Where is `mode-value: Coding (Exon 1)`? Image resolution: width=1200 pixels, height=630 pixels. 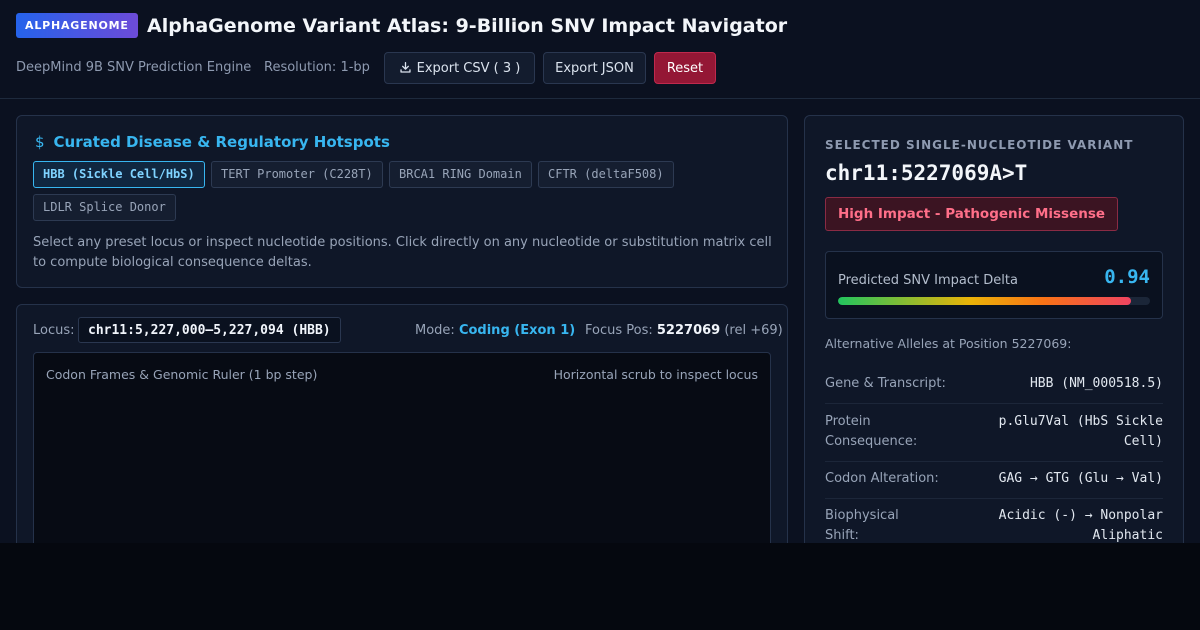 mode-value: Coding (Exon 1) is located at coordinates (517, 330).